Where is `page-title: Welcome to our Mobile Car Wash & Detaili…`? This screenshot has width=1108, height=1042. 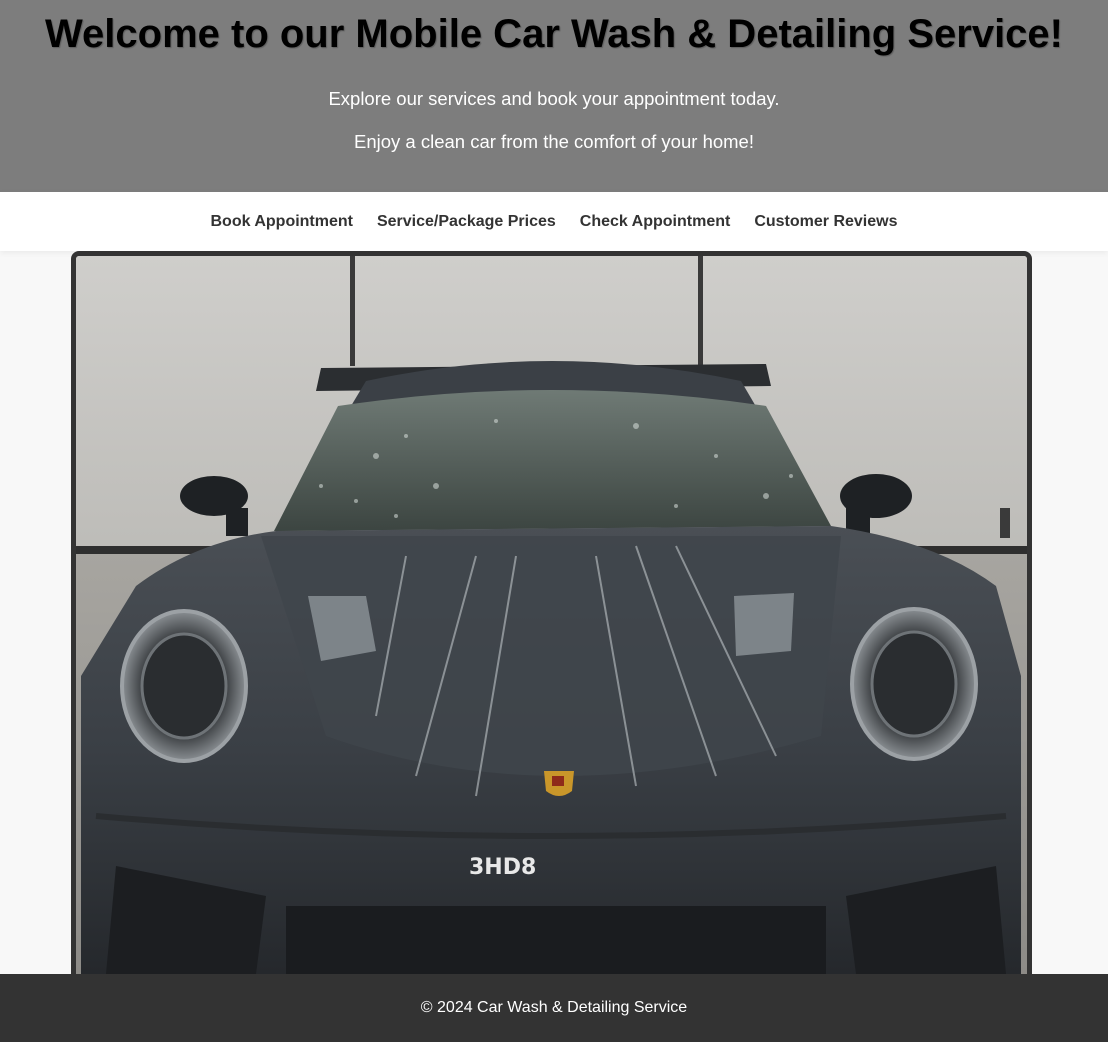
page-title: Welcome to our Mobile Car Wash & Detaili… is located at coordinates (554, 34).